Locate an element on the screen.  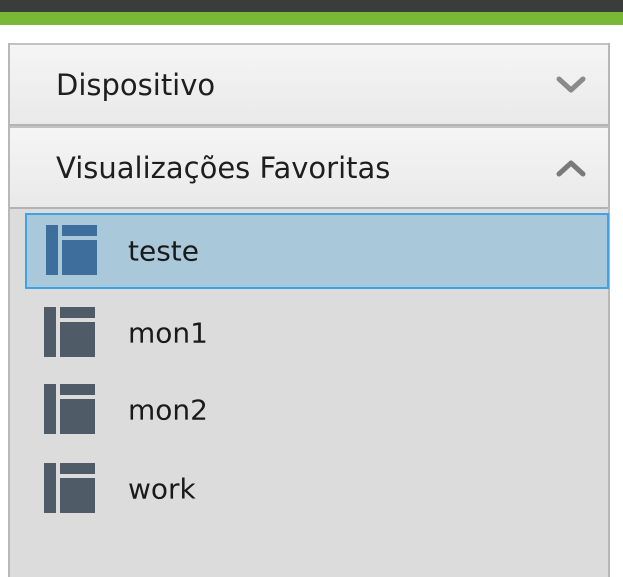
list-item-label: mon2 is located at coordinates (168, 410).